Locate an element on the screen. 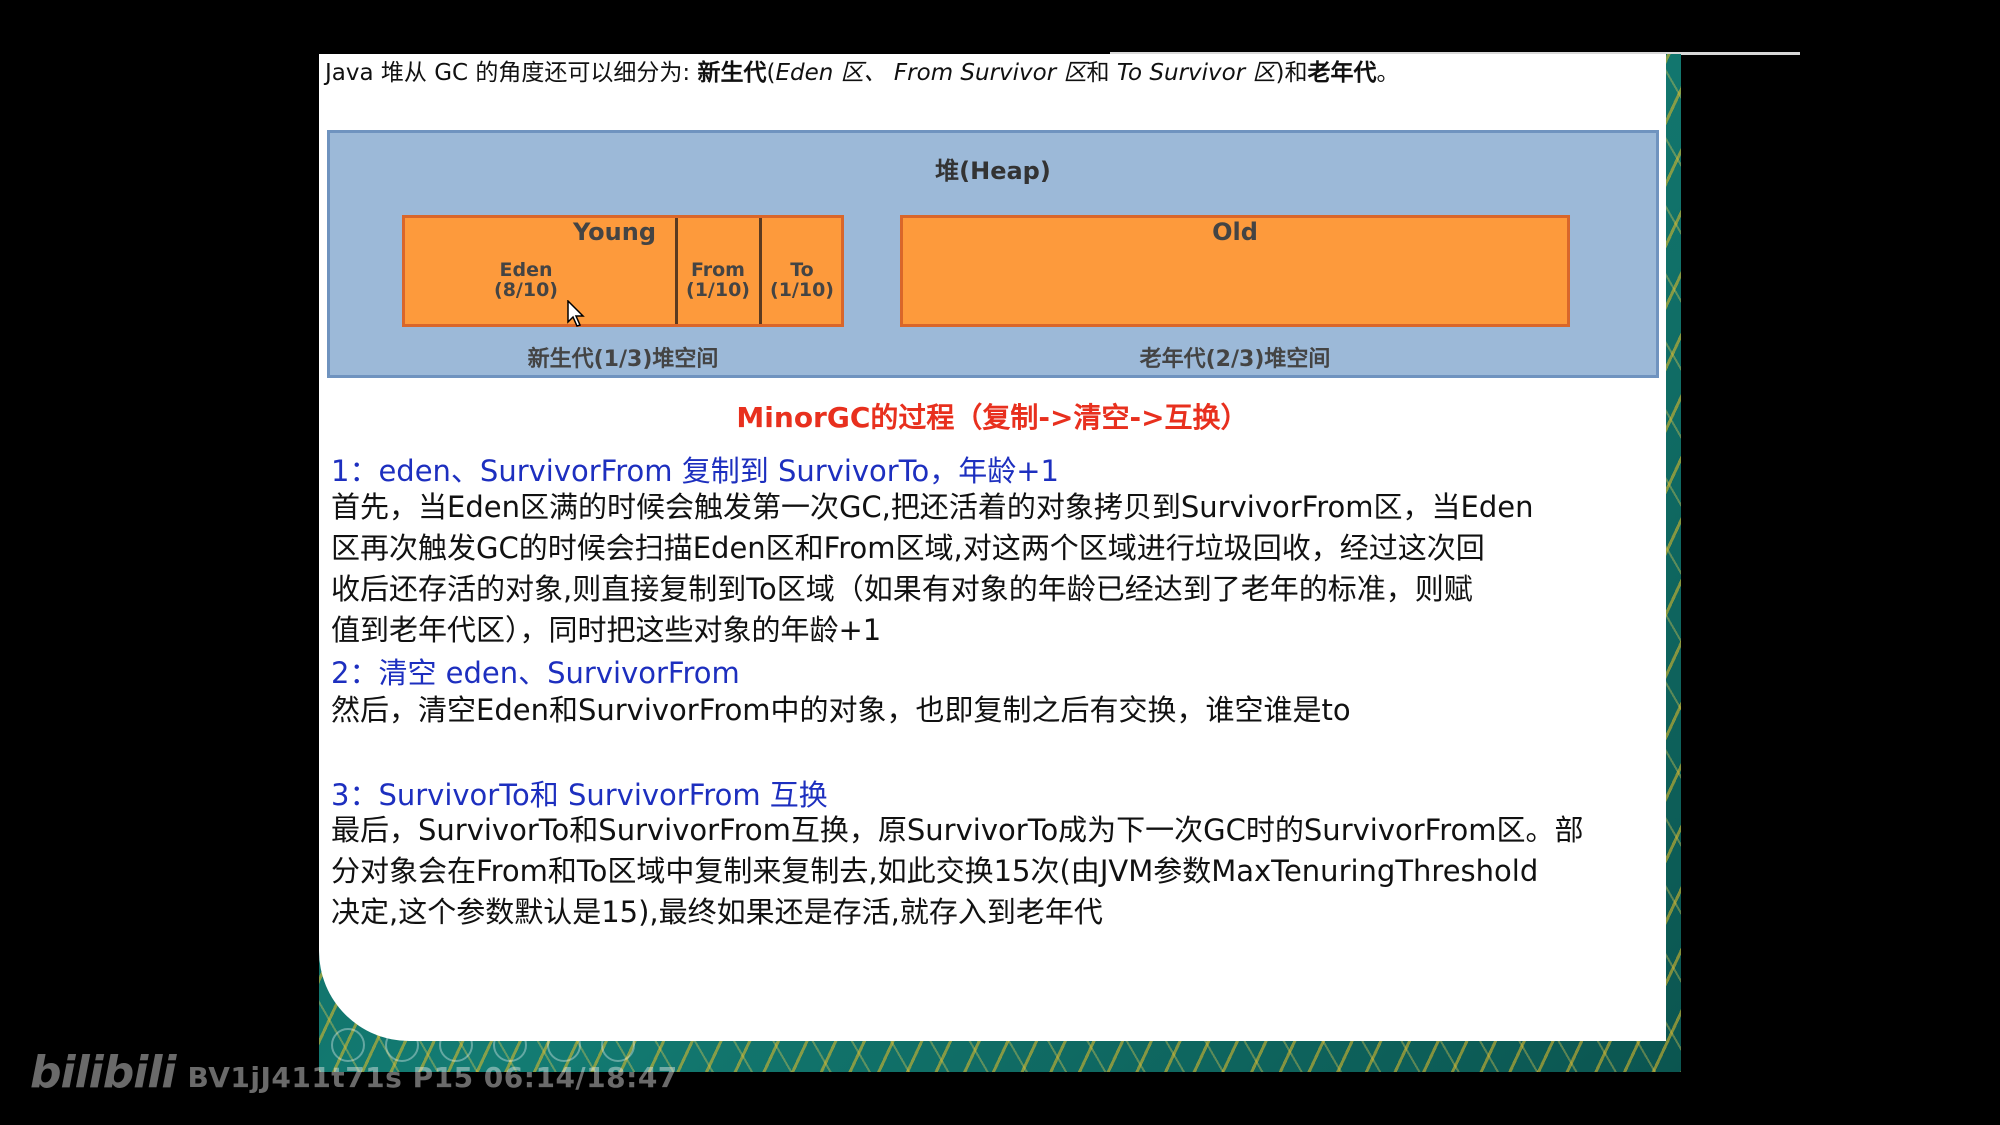  from-label: From (1/10) is located at coordinates (718, 280).